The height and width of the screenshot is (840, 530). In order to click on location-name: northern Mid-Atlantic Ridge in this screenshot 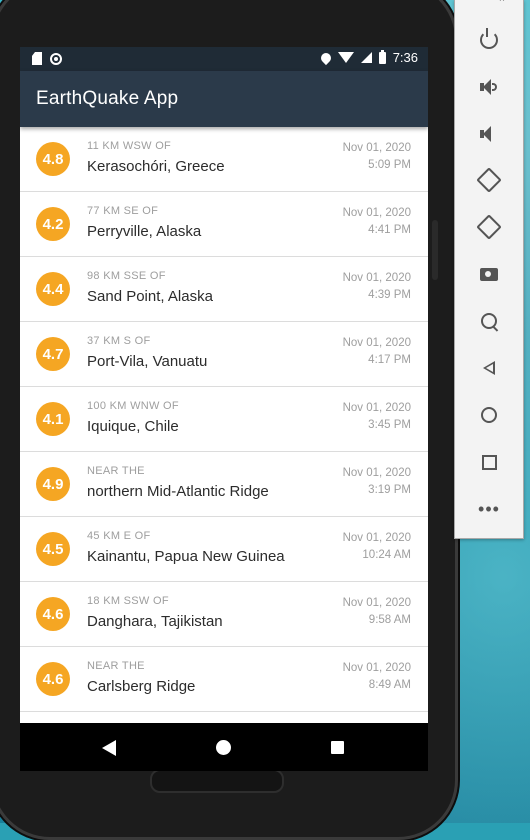, I will do `click(178, 491)`.